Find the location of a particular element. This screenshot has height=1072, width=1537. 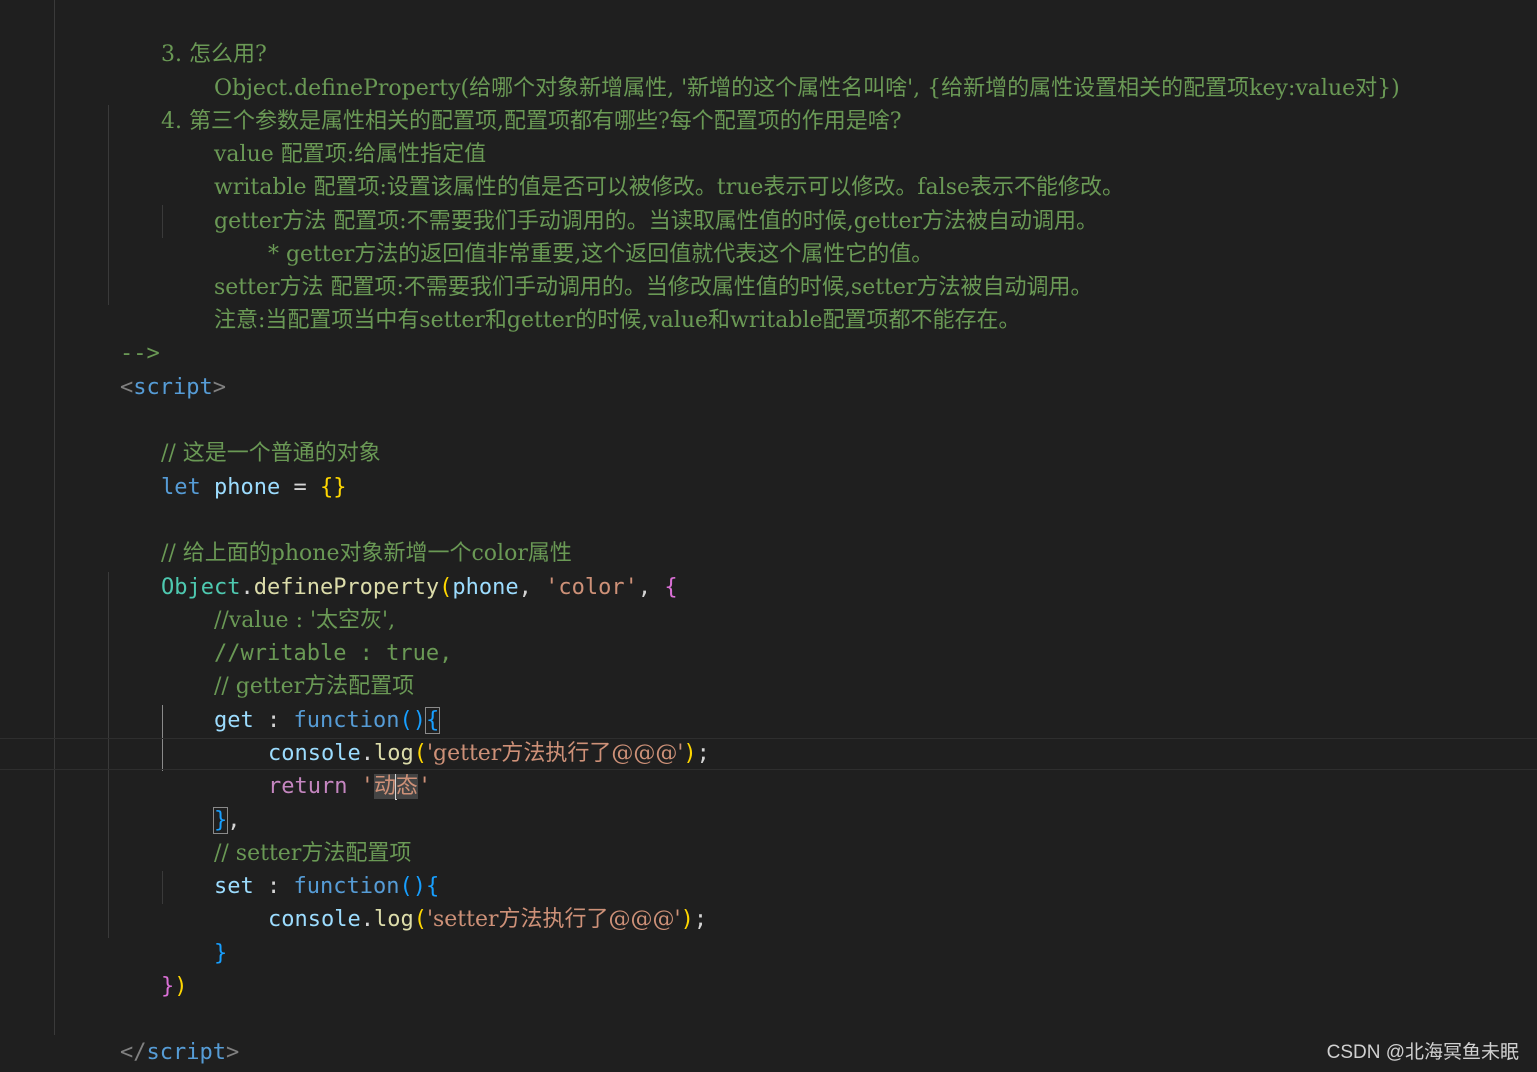

code-line-current: return '动态' is located at coordinates (323, 768).